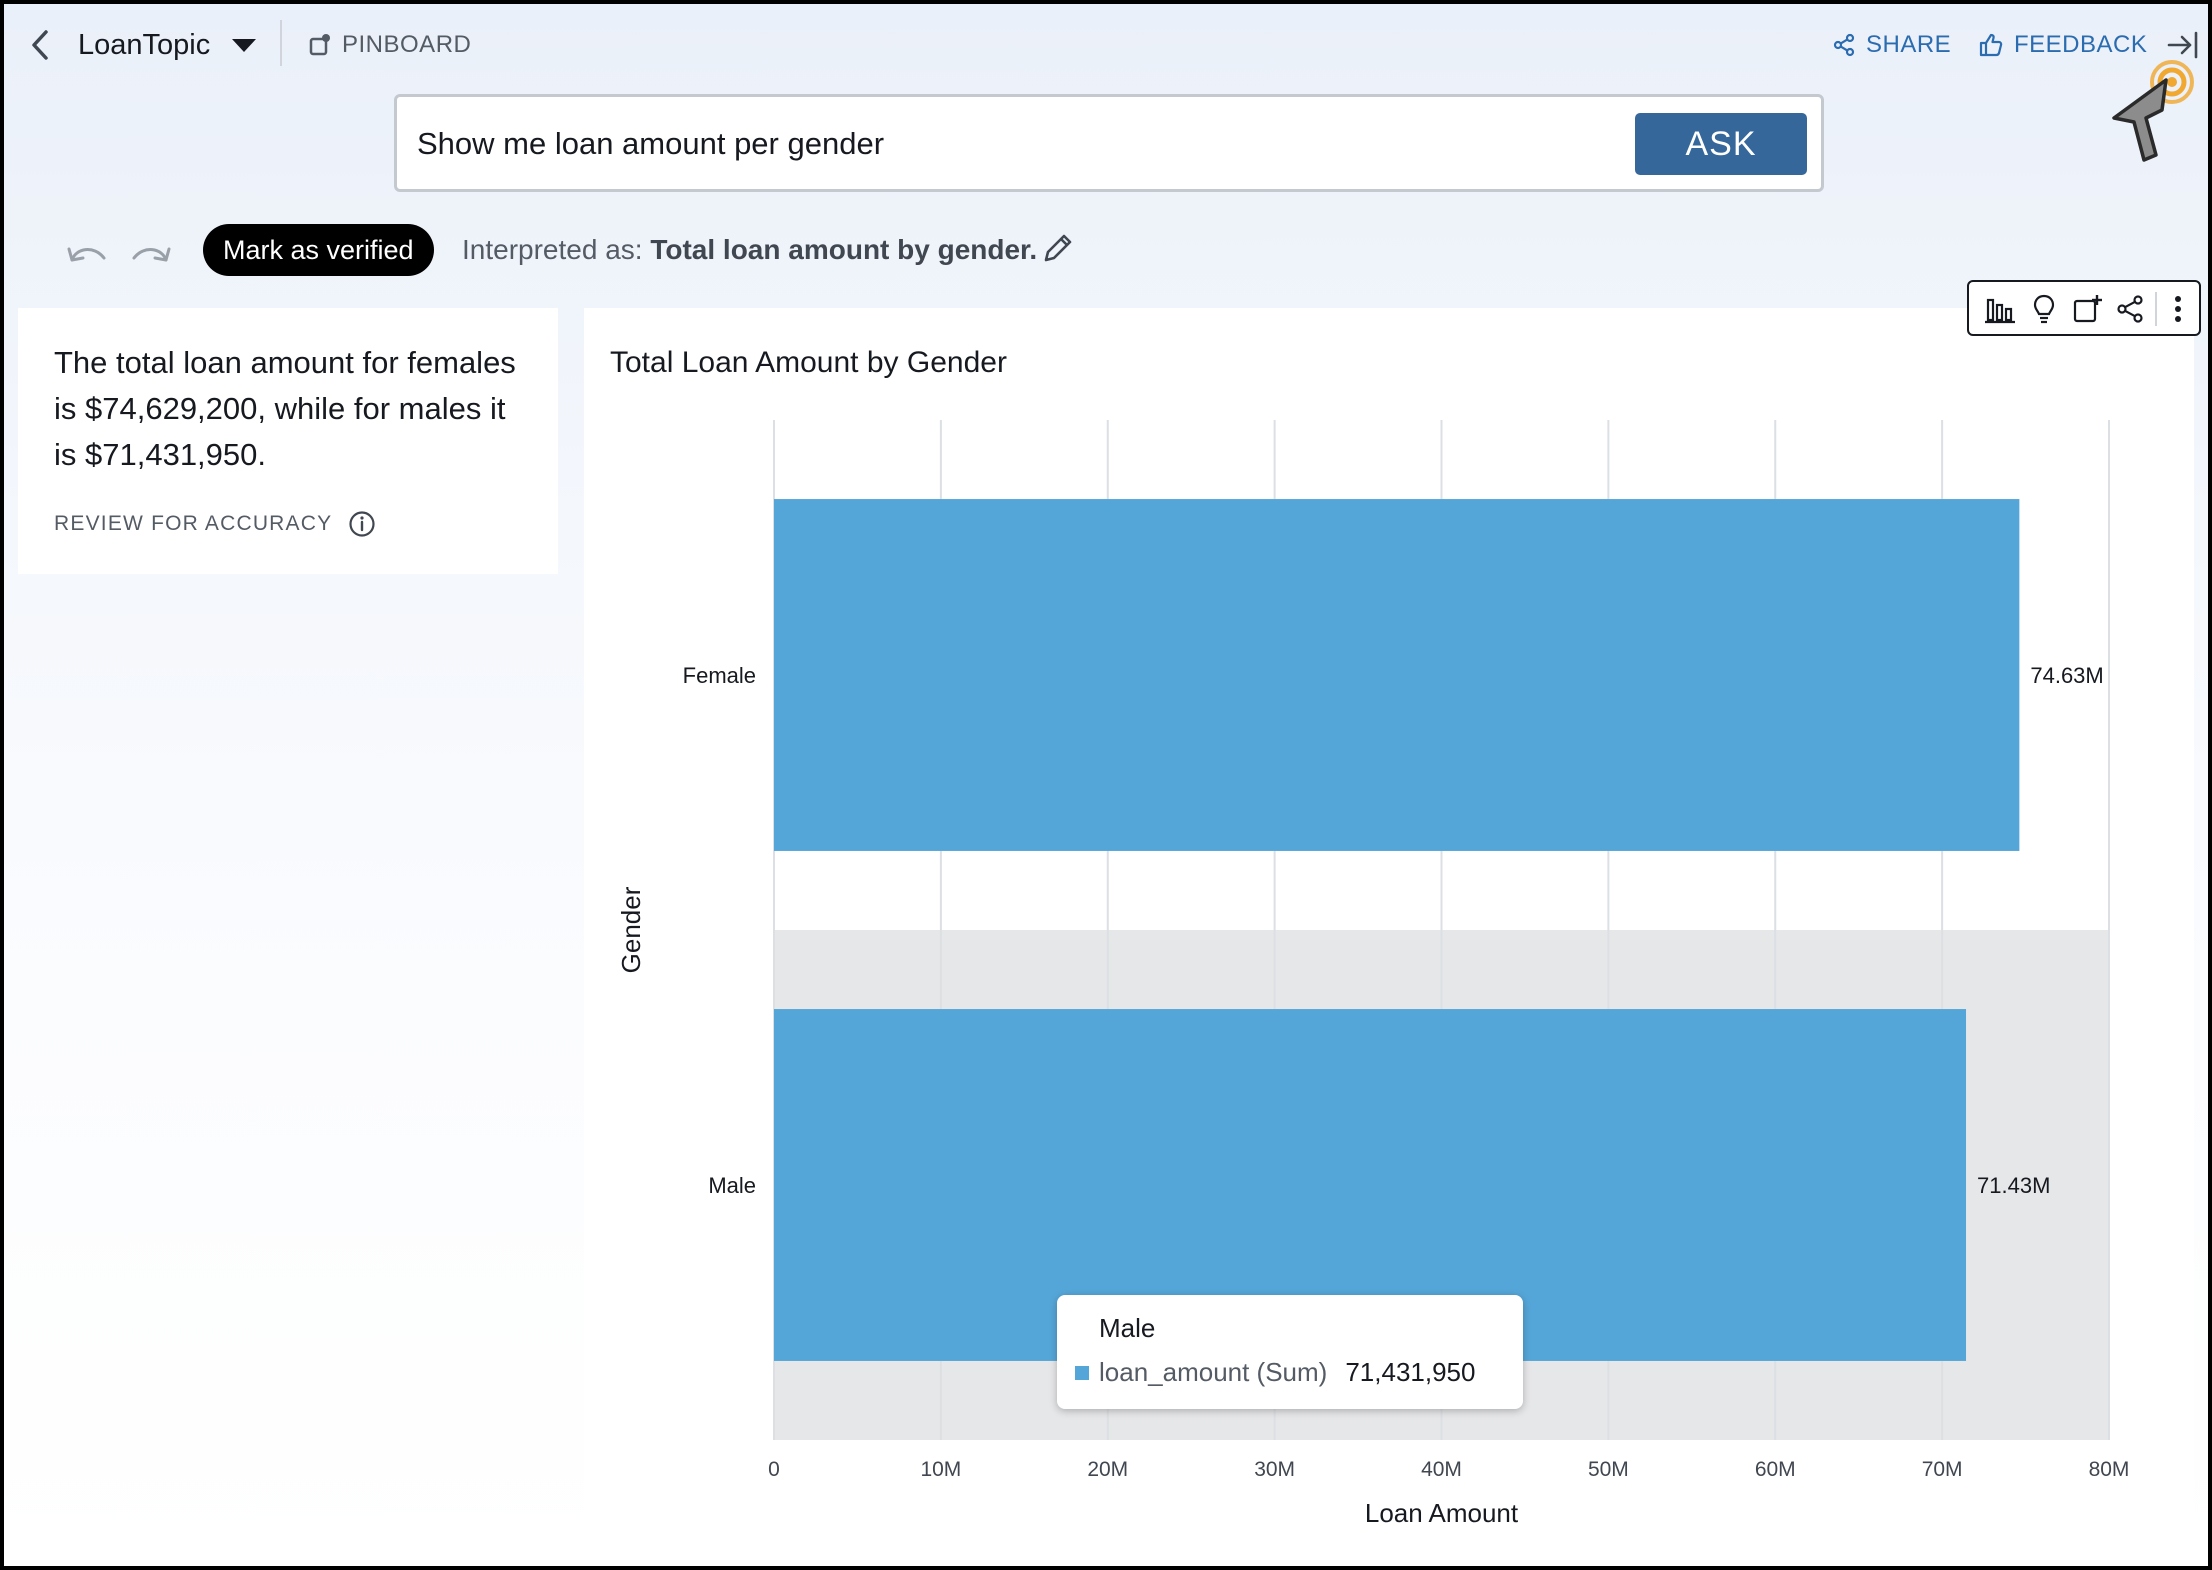 This screenshot has height=1570, width=2212. I want to click on y-axis-title: Gender, so click(631, 929).